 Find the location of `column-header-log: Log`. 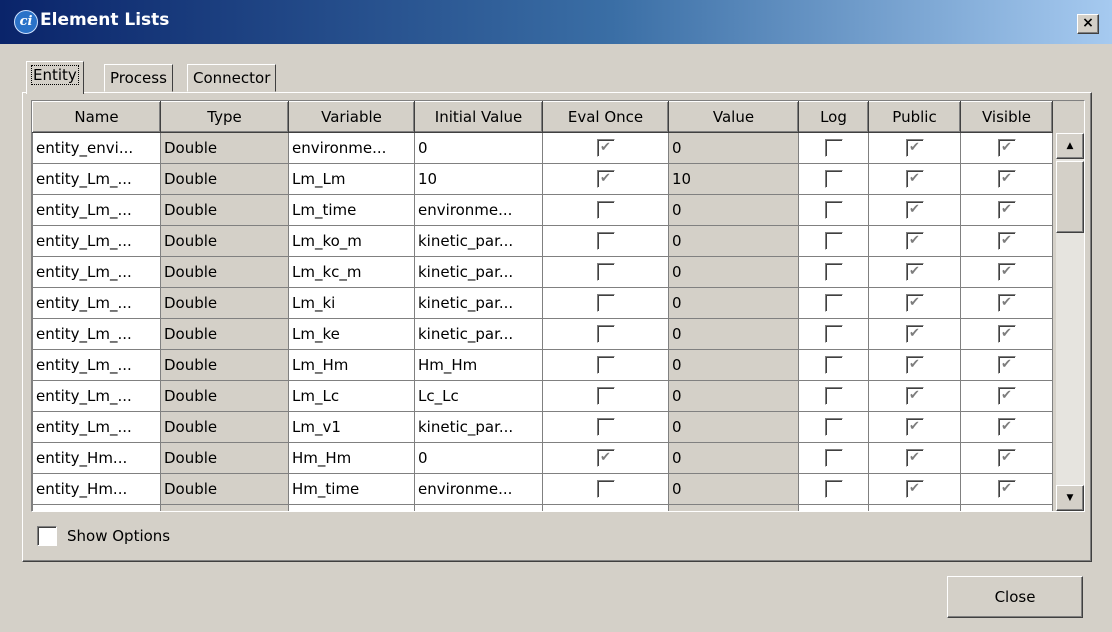

column-header-log: Log is located at coordinates (833, 117).